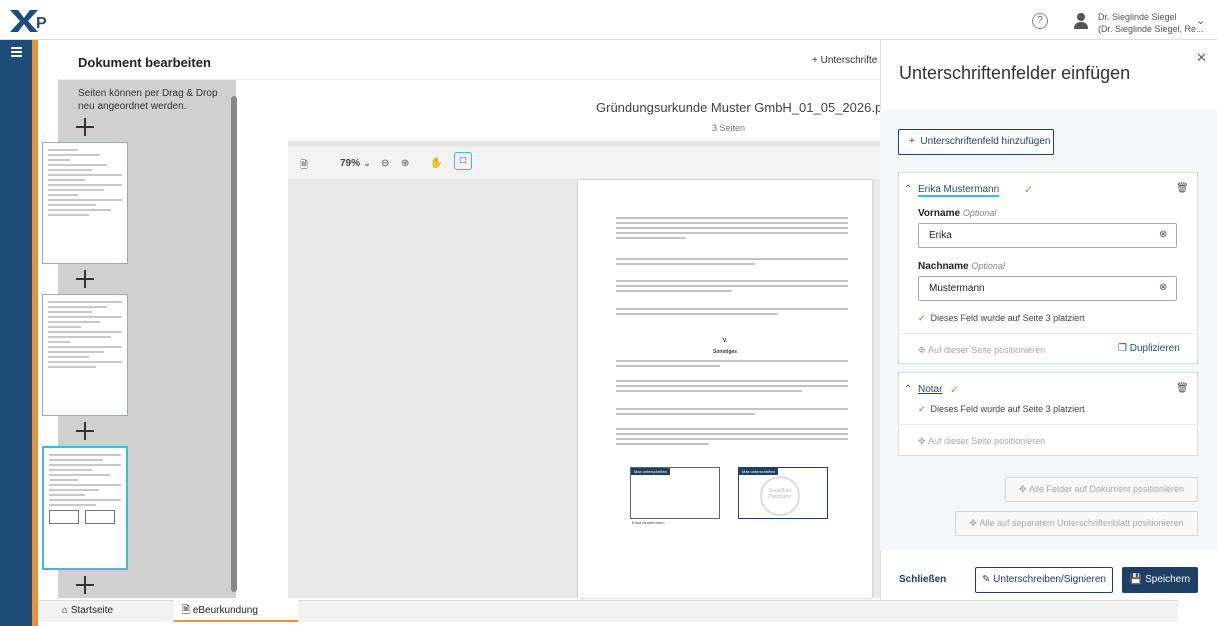 The image size is (1217, 626). What do you see at coordinates (1040, 21) in the screenshot?
I see `help-icon: ?` at bounding box center [1040, 21].